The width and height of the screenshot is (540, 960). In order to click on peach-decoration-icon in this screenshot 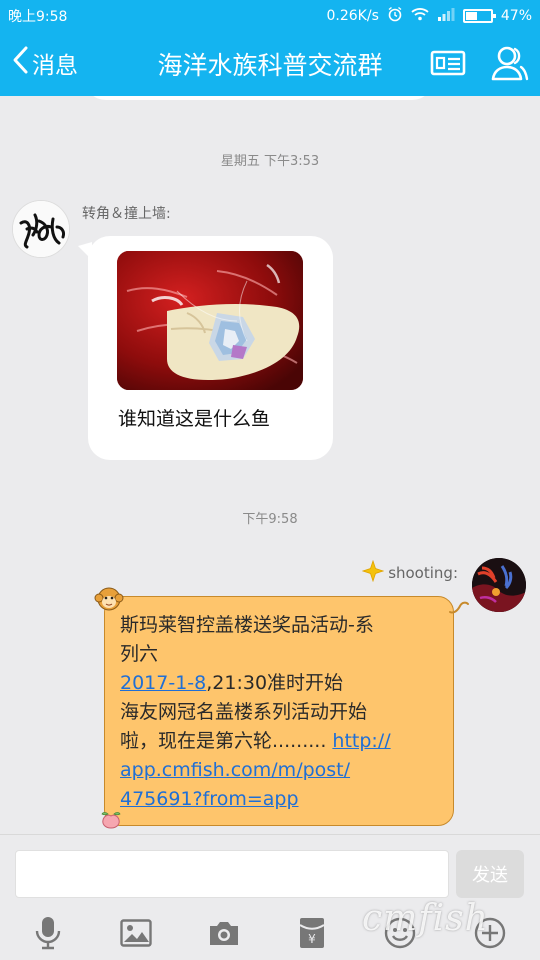, I will do `click(111, 821)`.